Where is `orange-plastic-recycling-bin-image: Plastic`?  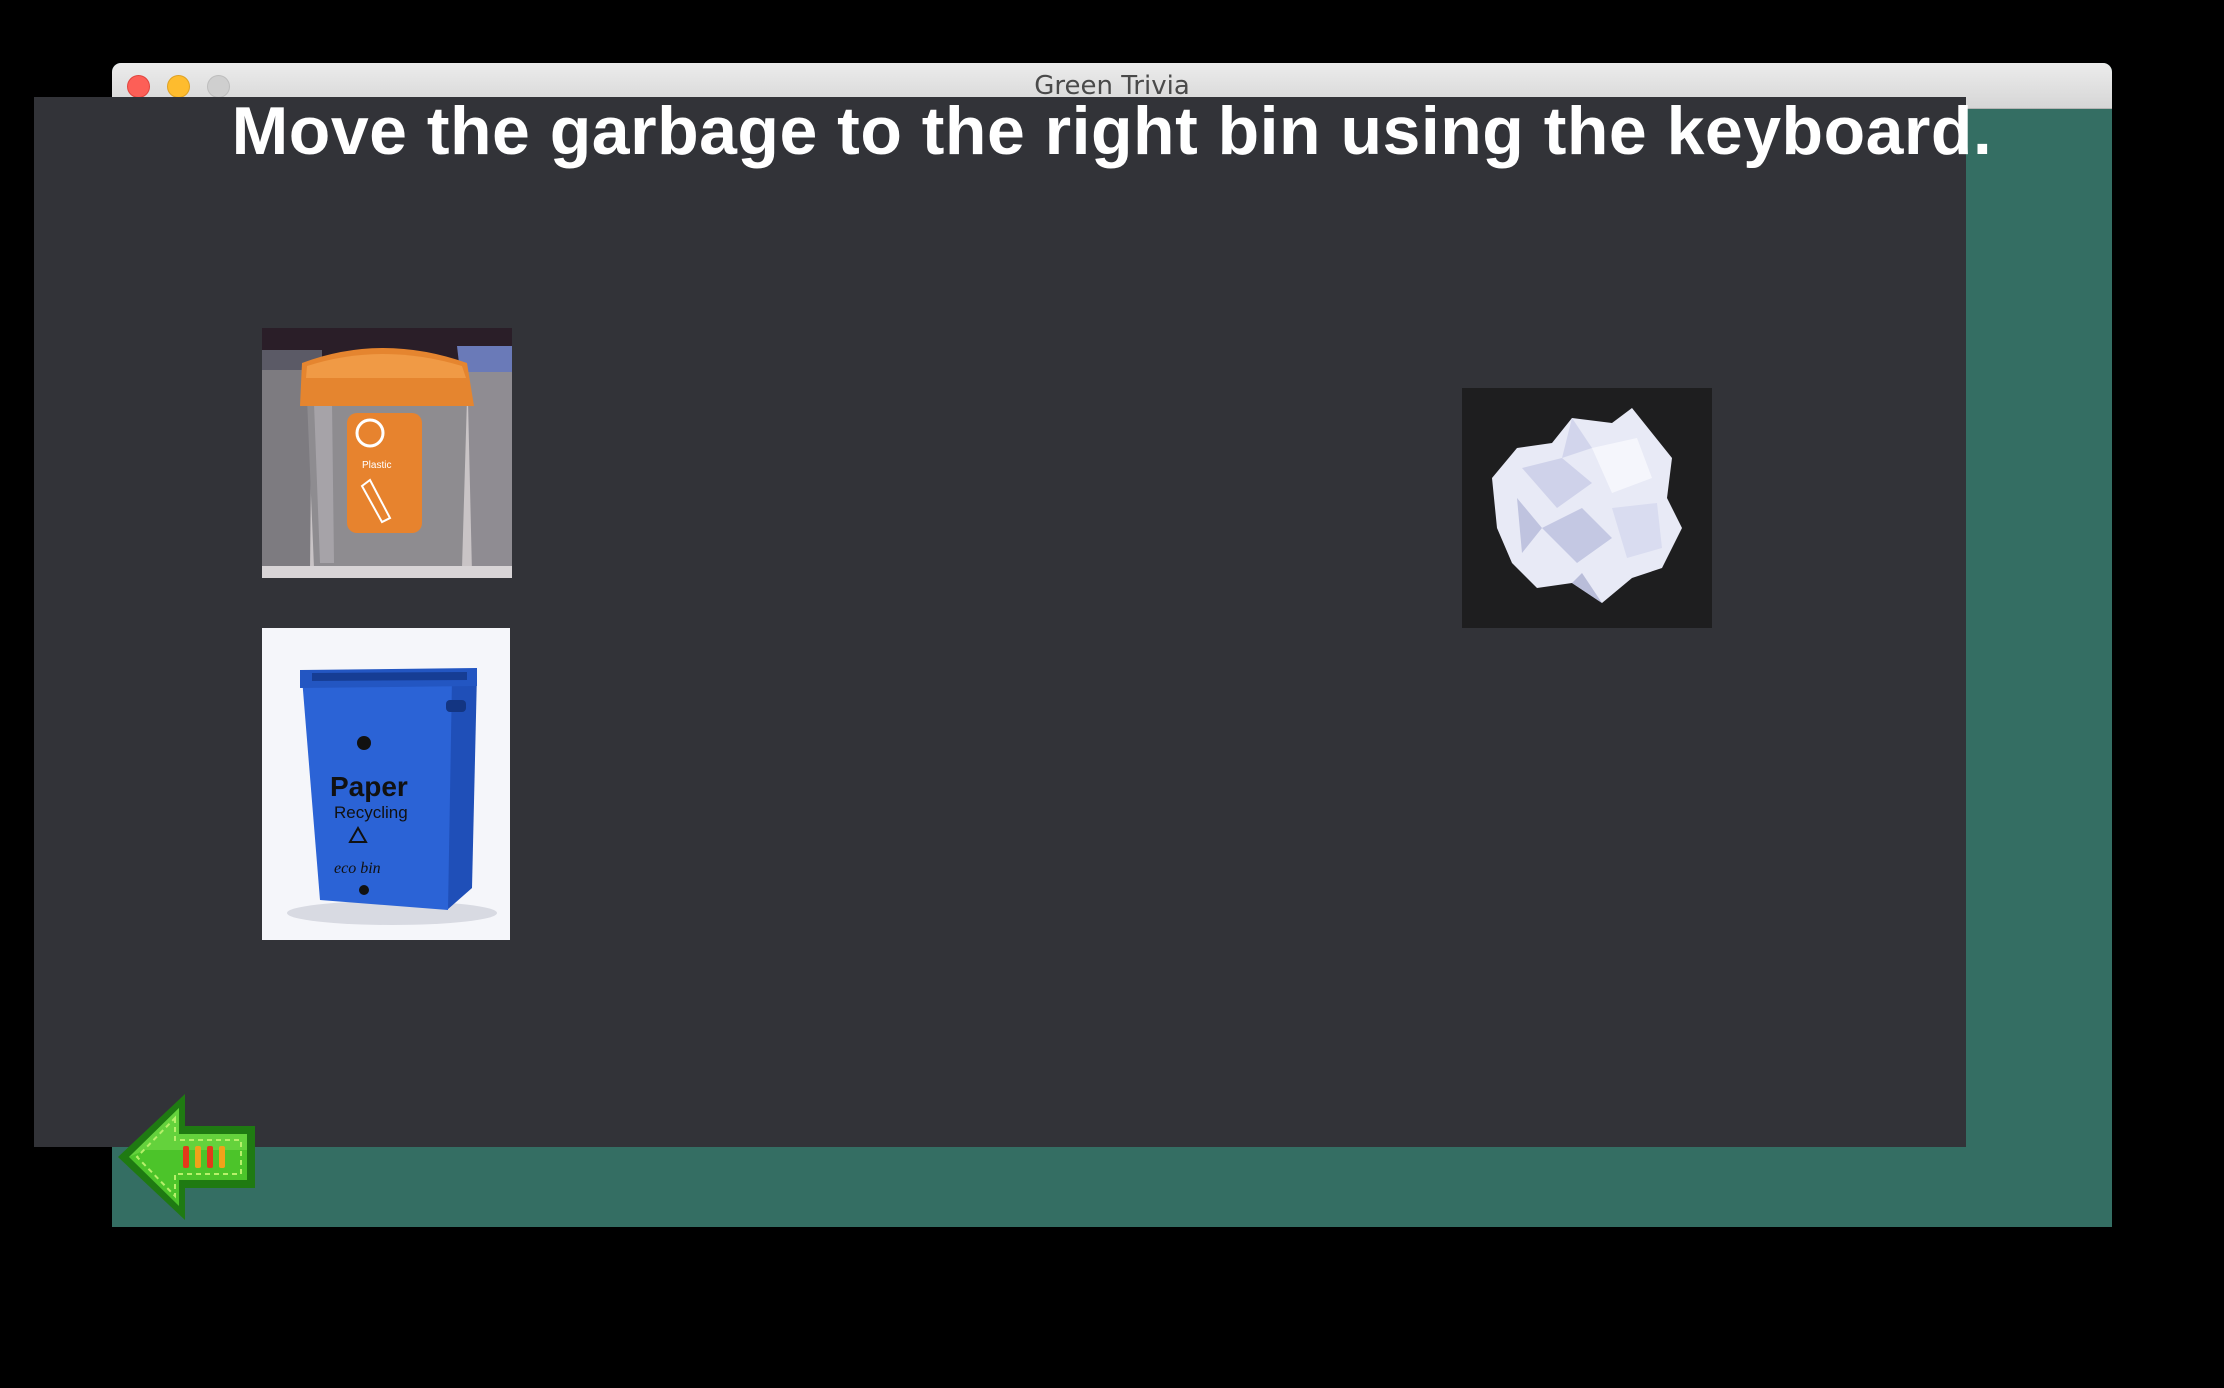 orange-plastic-recycling-bin-image: Plastic is located at coordinates (387, 453).